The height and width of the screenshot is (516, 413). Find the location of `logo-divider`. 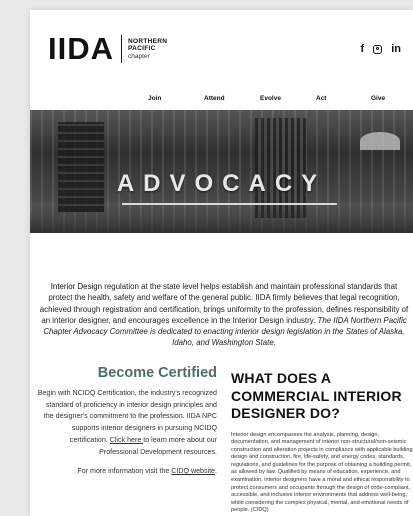

logo-divider is located at coordinates (121, 49).